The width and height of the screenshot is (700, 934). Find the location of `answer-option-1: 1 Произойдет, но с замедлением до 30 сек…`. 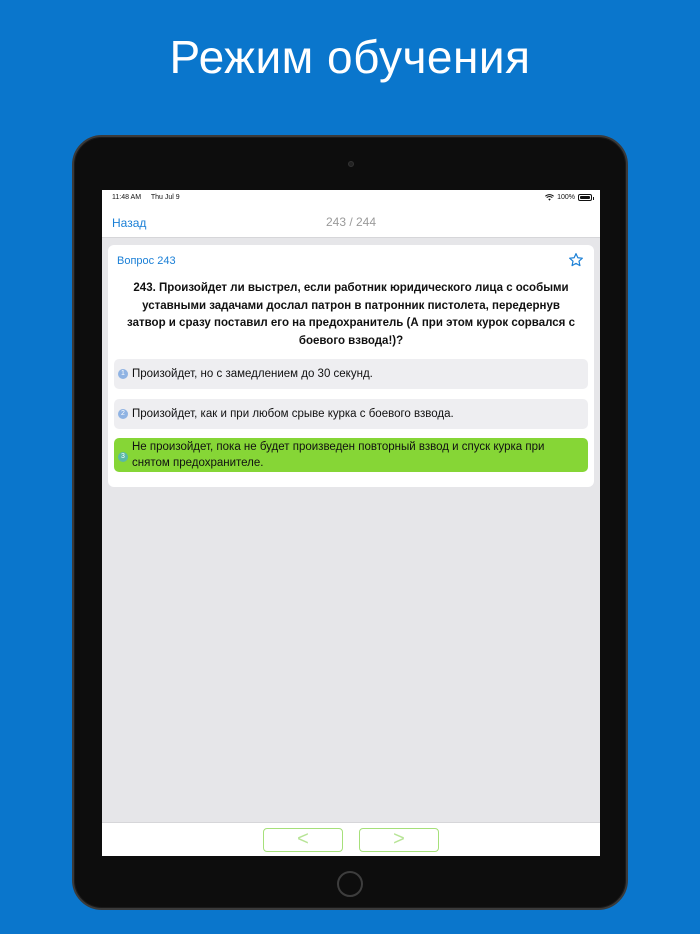

answer-option-1: 1 Произойдет, но с замедлением до 30 сек… is located at coordinates (351, 374).